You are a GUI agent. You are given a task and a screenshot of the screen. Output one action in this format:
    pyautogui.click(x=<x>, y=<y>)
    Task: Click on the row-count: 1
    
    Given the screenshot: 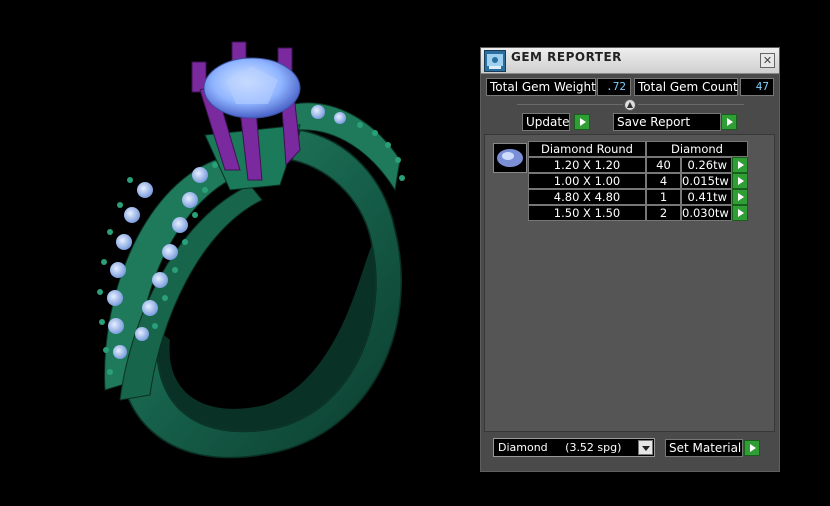 What is the action you would take?
    pyautogui.click(x=663, y=197)
    